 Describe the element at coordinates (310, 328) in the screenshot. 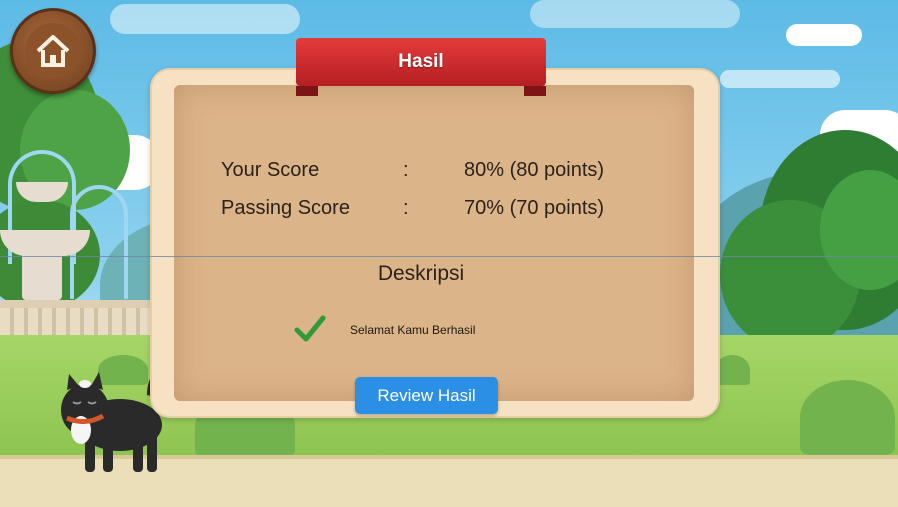

I see `check-icon` at that location.